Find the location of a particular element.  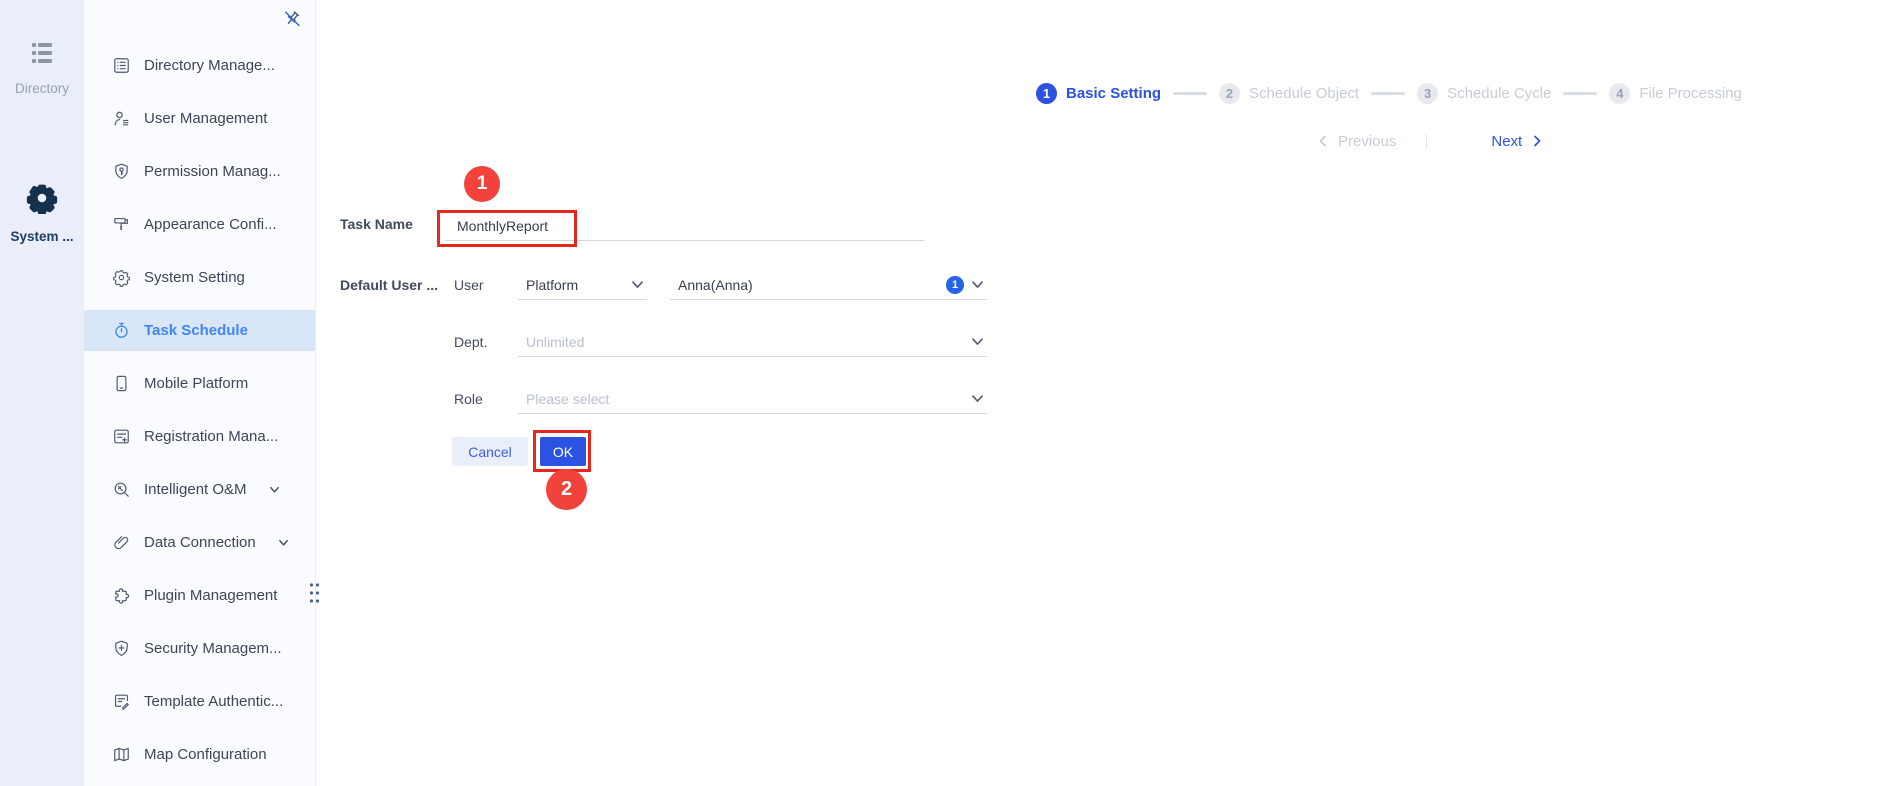

sidebar-resize-handle is located at coordinates (314, 593).